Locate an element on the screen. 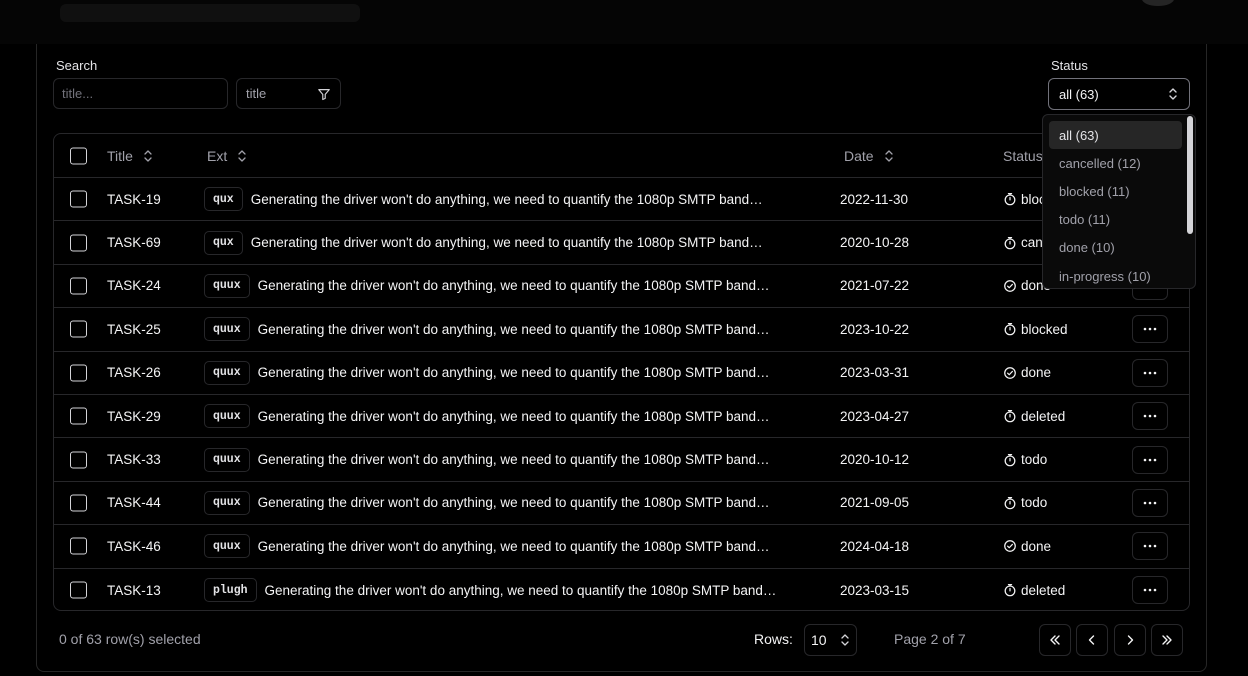 Image resolution: width=1248 pixels, height=676 pixels. status-option: cancelled (12) is located at coordinates (1115, 163).